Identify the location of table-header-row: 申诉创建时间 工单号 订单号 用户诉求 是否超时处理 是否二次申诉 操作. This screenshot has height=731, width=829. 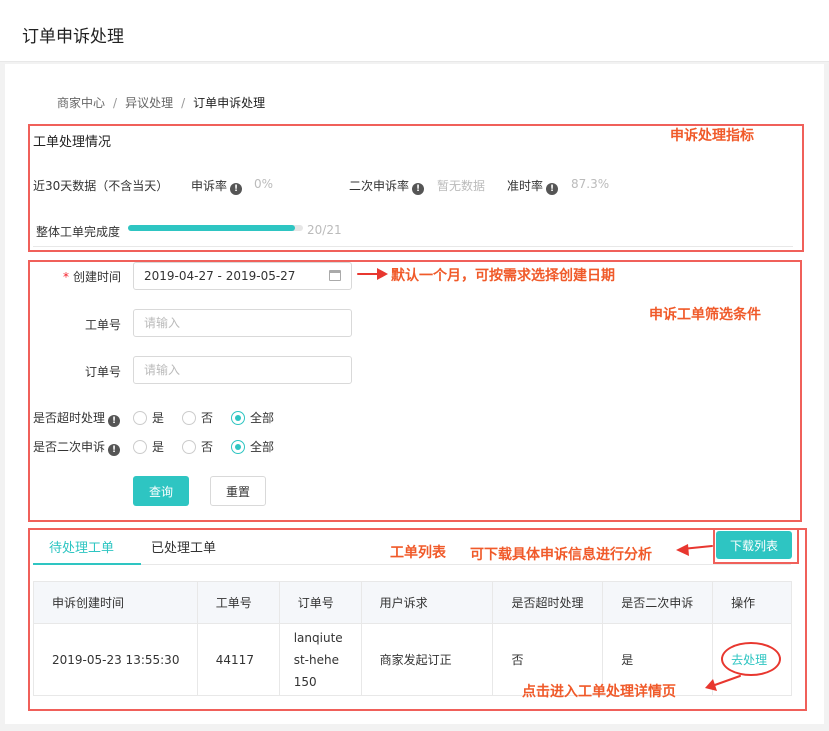
(412, 602).